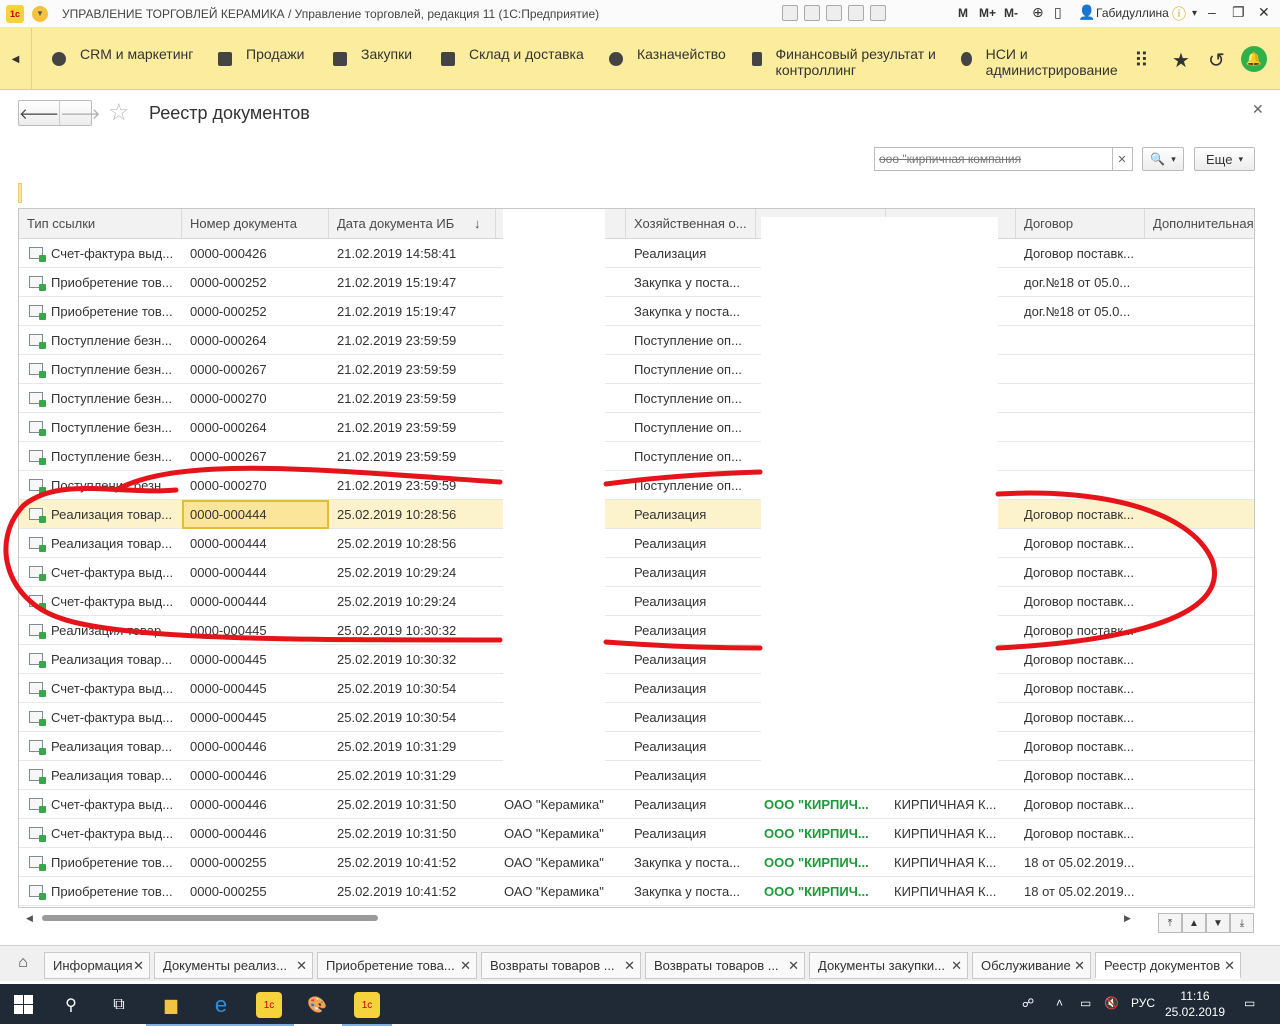 The height and width of the screenshot is (1026, 1280). Describe the element at coordinates (255, 427) in the screenshot. I see `table-cell-num: 0000-000264` at that location.